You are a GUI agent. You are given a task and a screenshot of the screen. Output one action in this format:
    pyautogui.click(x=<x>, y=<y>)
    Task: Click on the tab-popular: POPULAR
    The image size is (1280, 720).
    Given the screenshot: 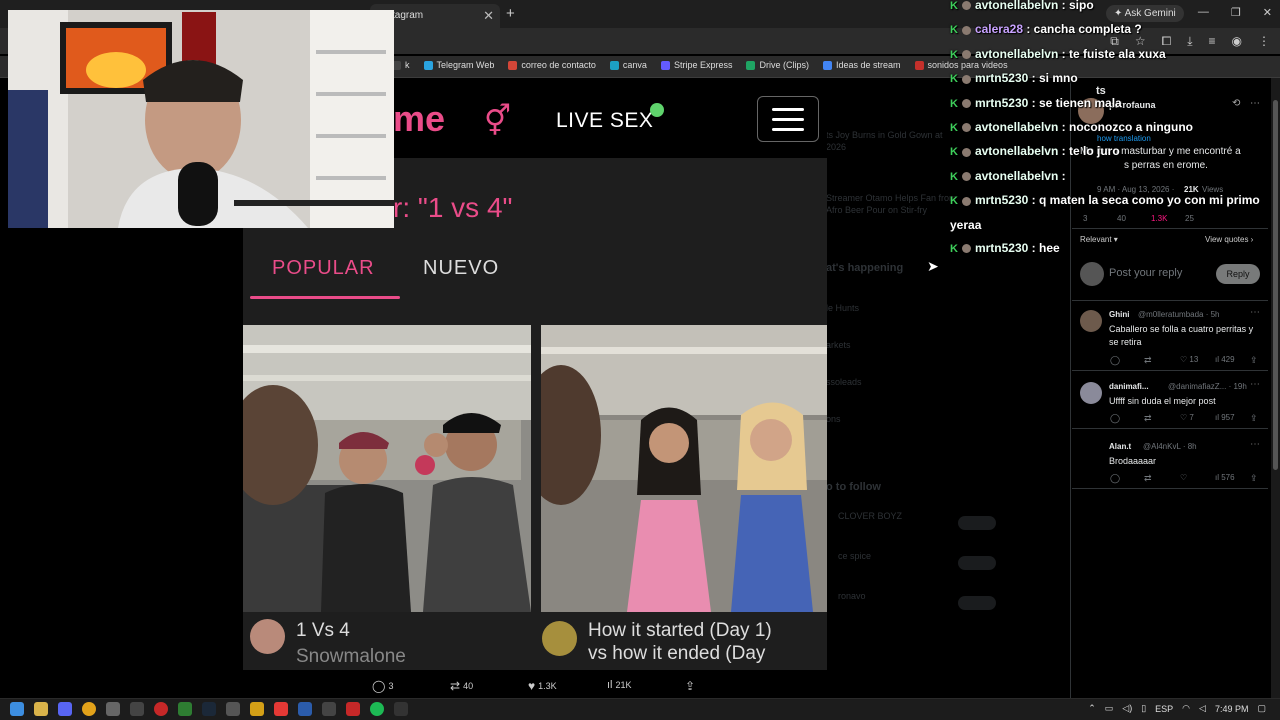 What is the action you would take?
    pyautogui.click(x=323, y=268)
    